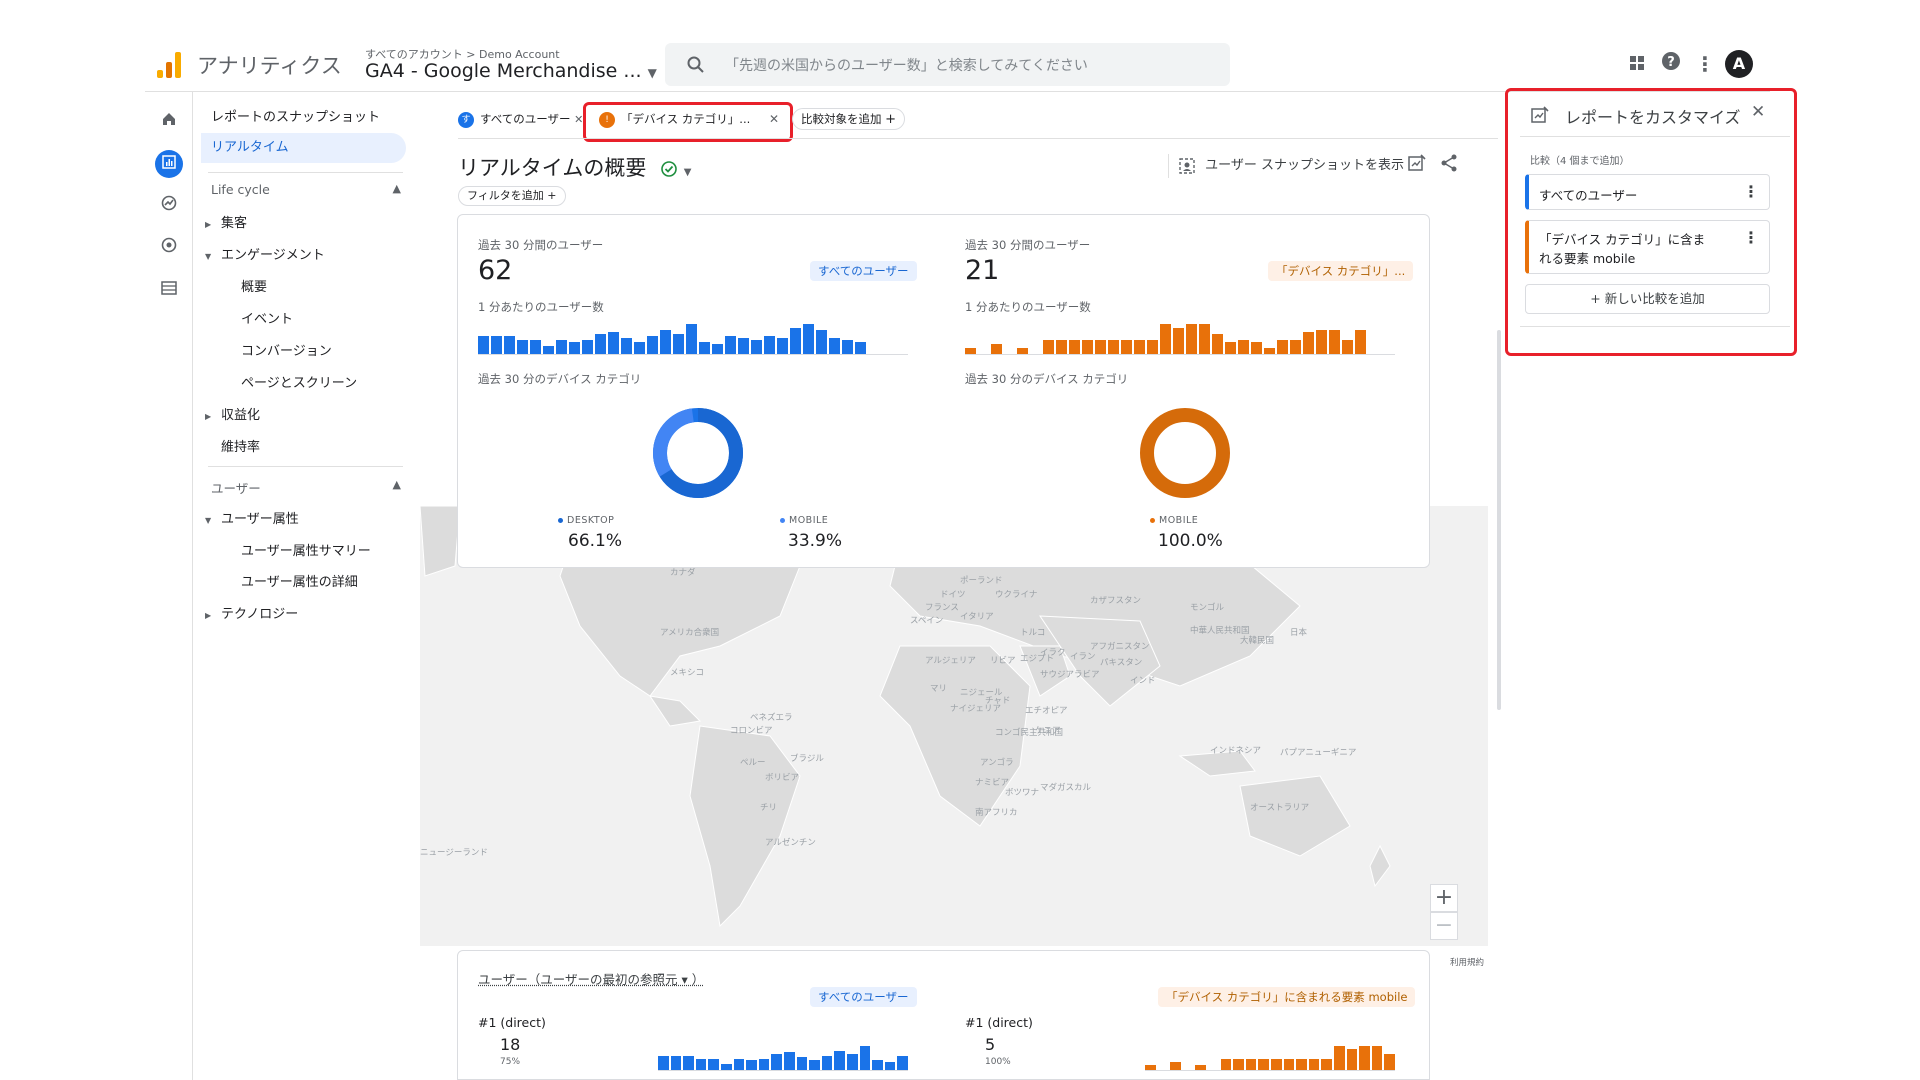 This screenshot has width=1920, height=1080. I want to click on nav-engagement-conversions: コンバージョン, so click(286, 349).